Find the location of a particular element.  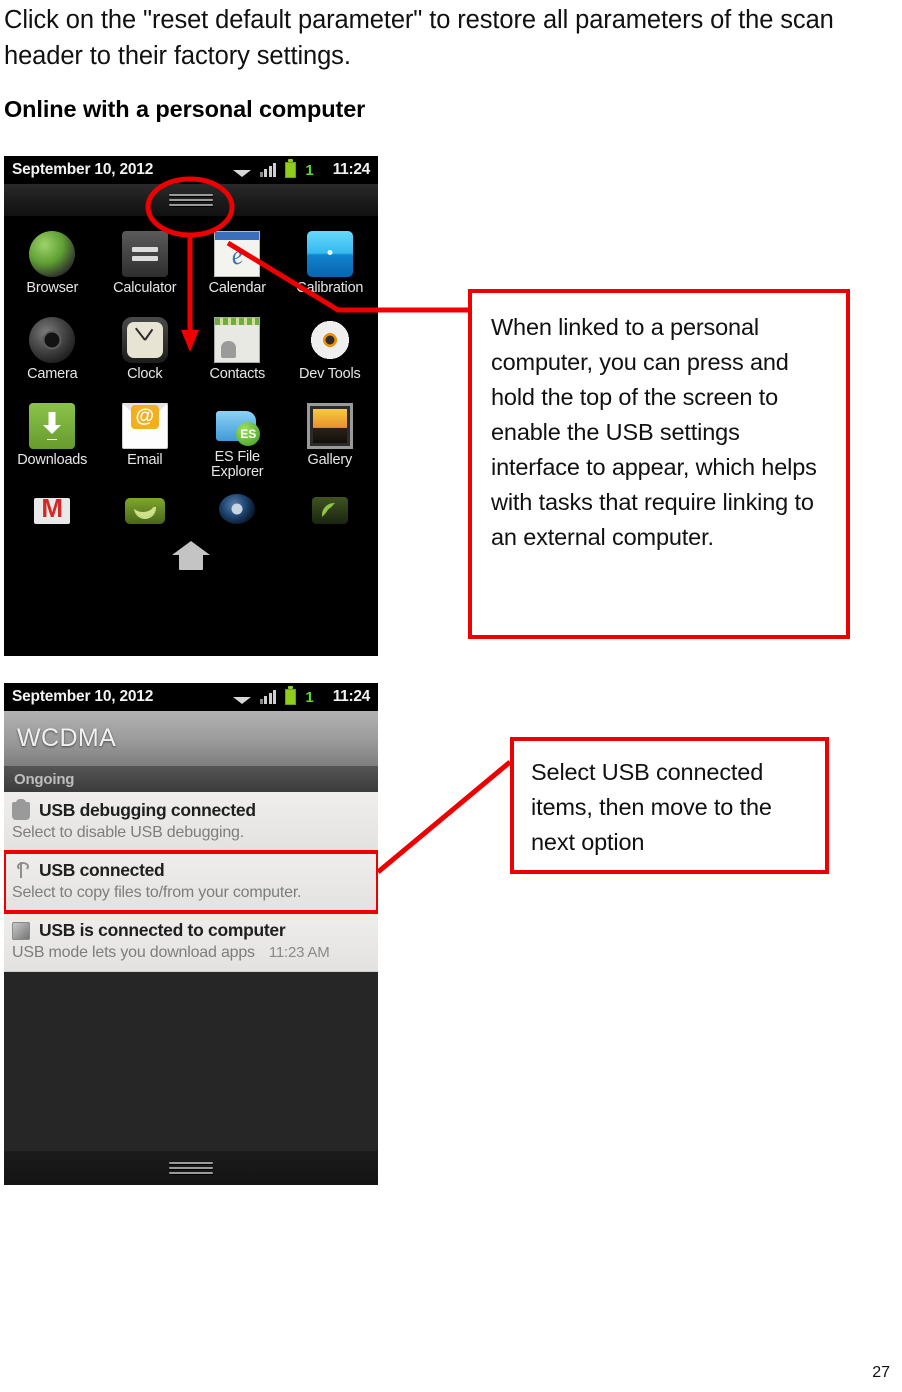

notification-title-row: USB connected is located at coordinates (191, 870).